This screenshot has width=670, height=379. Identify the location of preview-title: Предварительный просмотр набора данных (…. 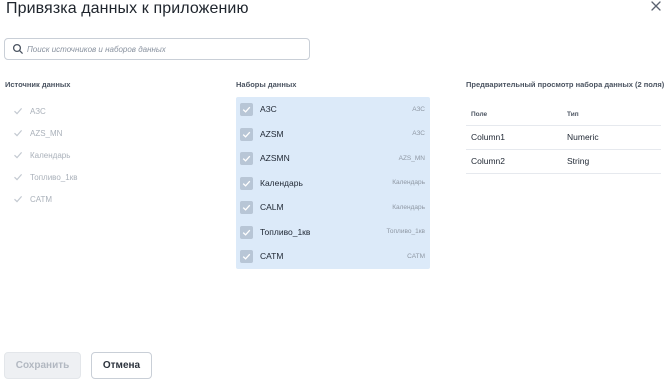
(565, 84).